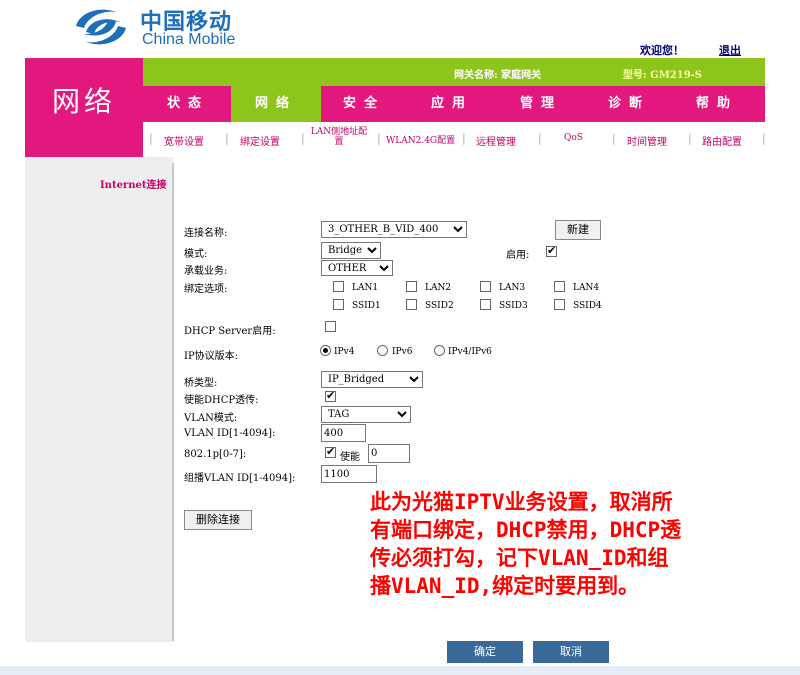 The image size is (800, 675). I want to click on multicast-vlan-label: 组播VLAN ID[1-4094]:, so click(240, 478).